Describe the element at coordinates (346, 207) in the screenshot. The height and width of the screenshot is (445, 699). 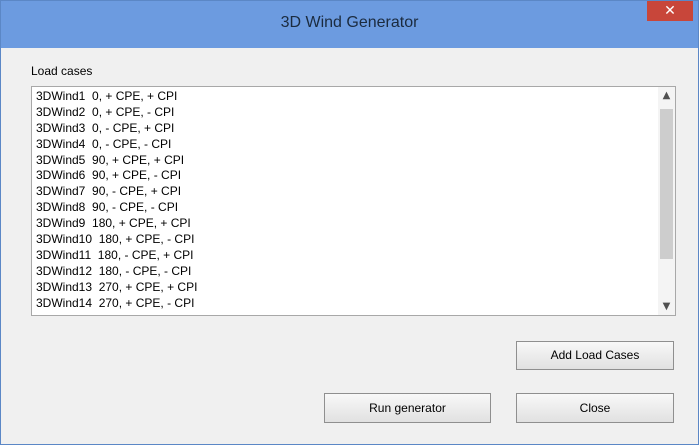
I see `list-item: 3DWind8 90, - CPE, - CPI` at that location.